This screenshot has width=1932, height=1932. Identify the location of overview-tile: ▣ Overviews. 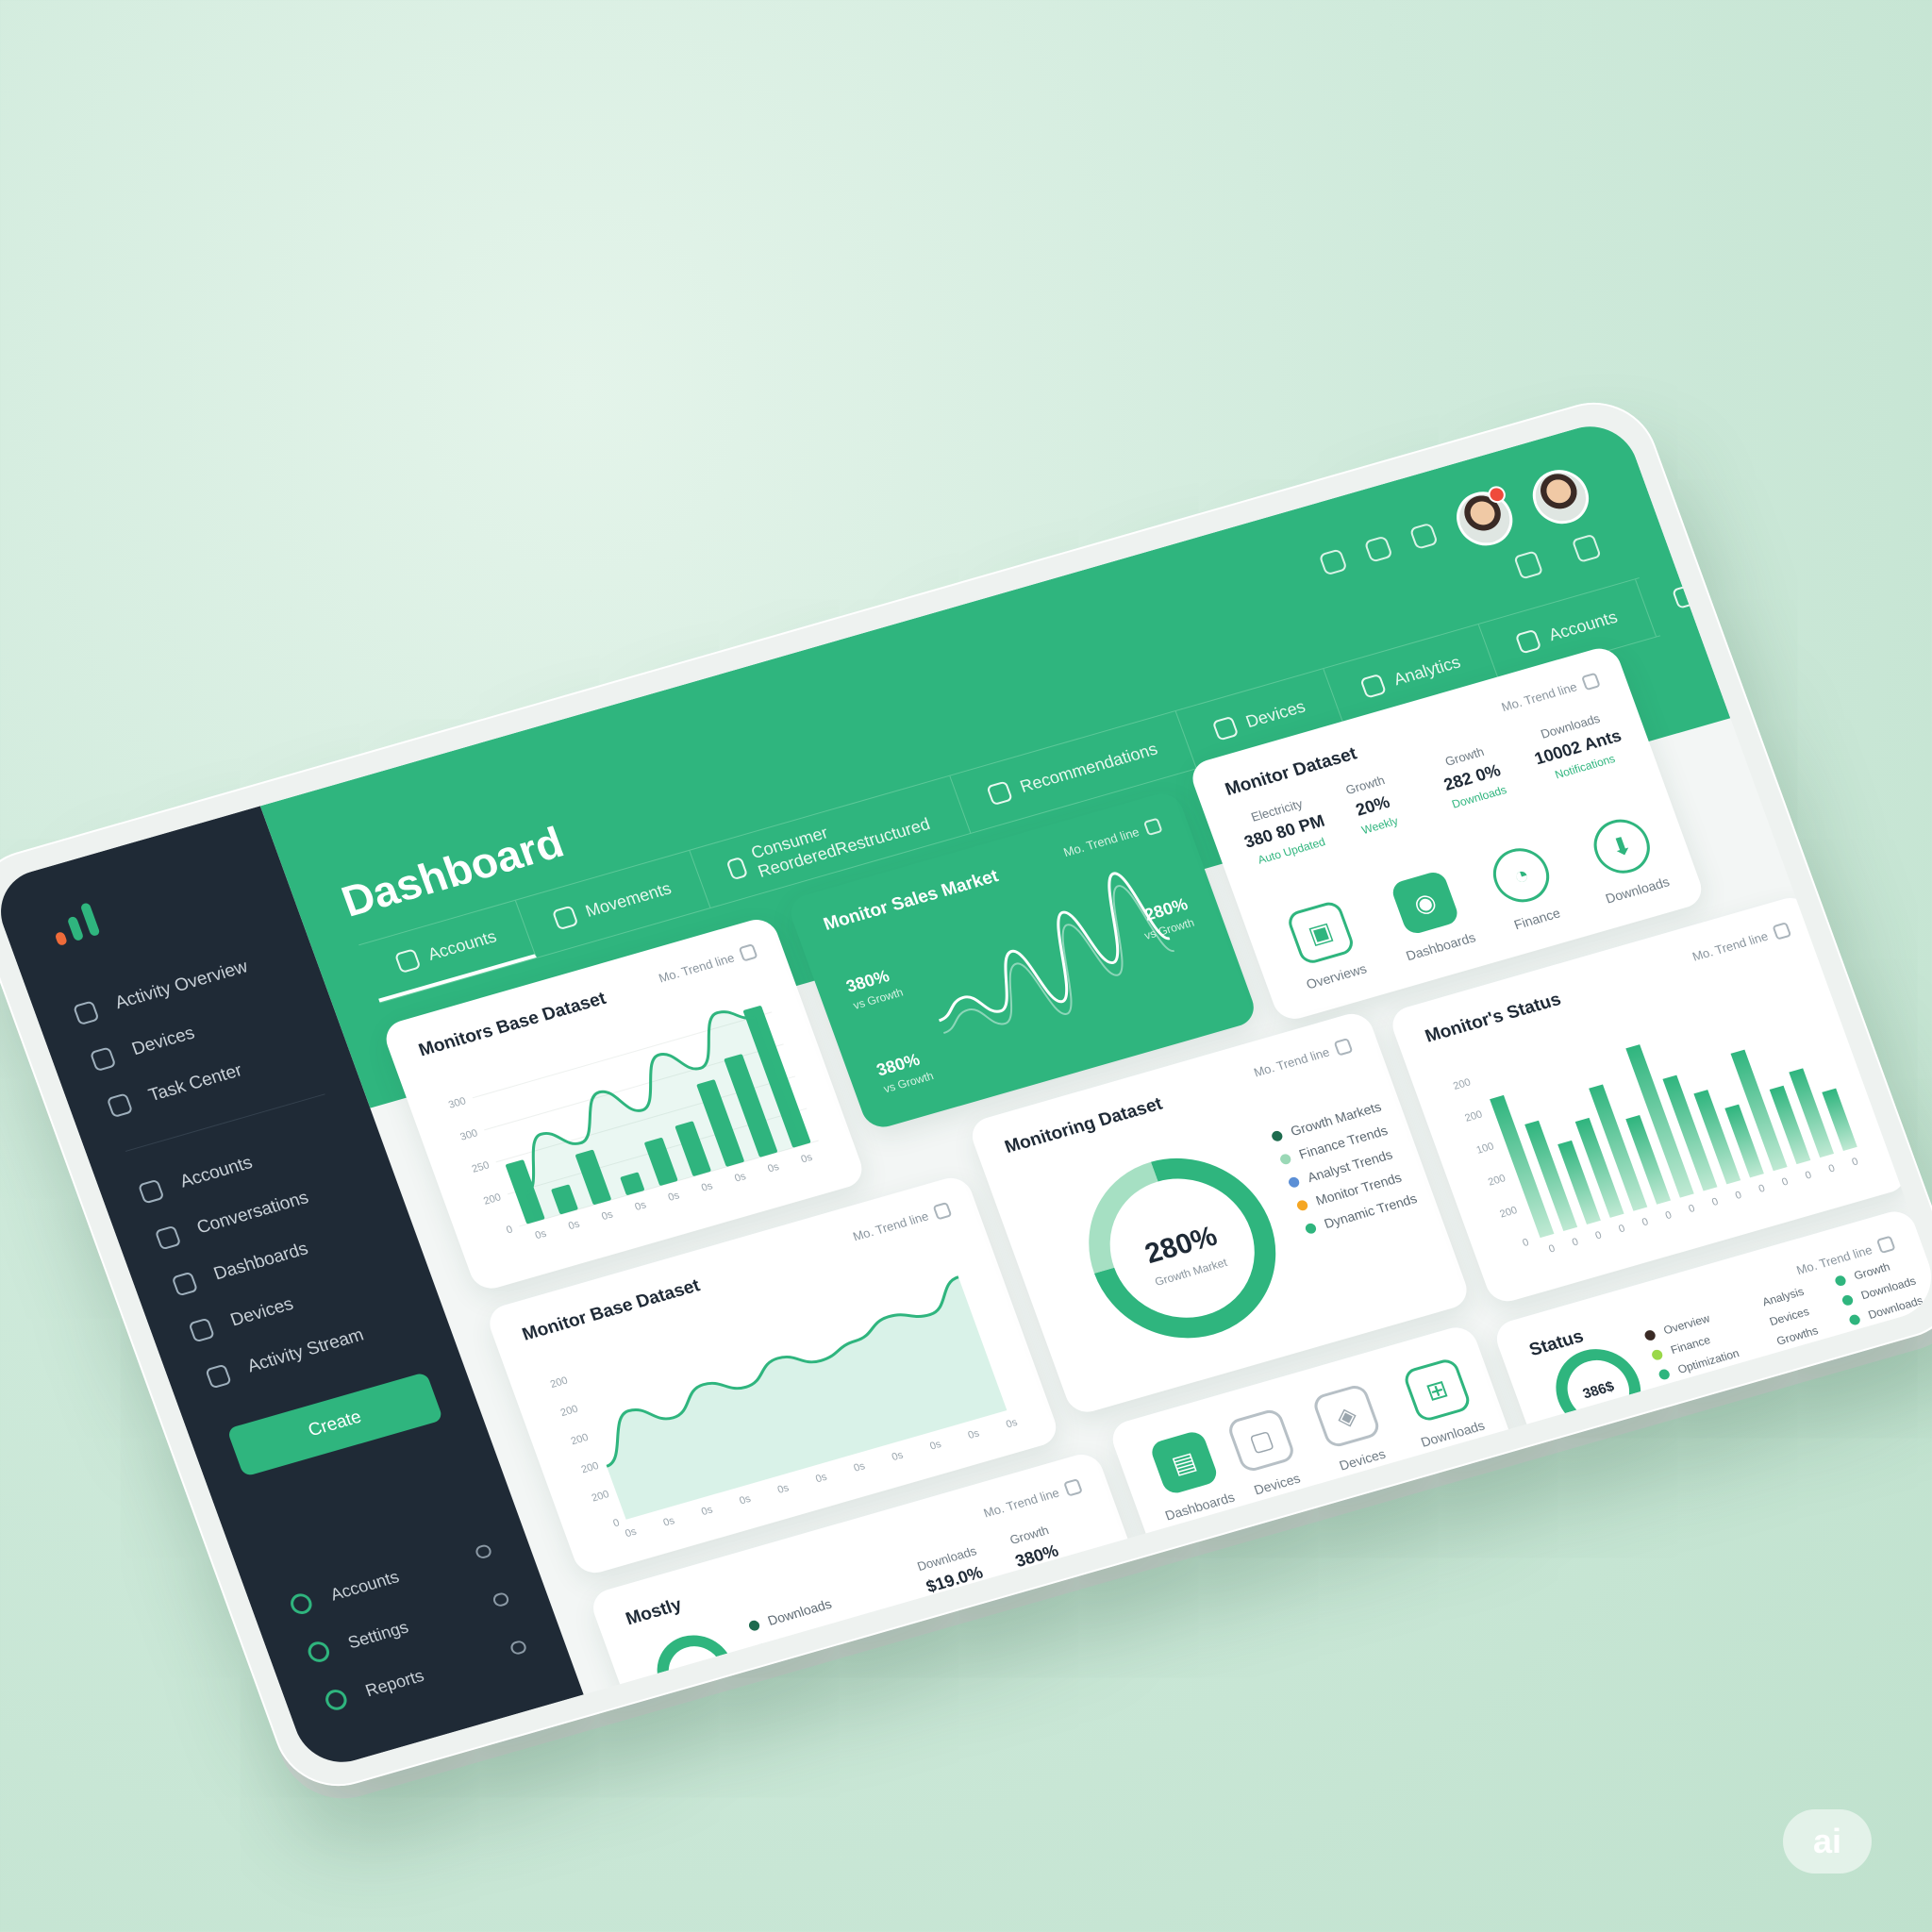
(1325, 945).